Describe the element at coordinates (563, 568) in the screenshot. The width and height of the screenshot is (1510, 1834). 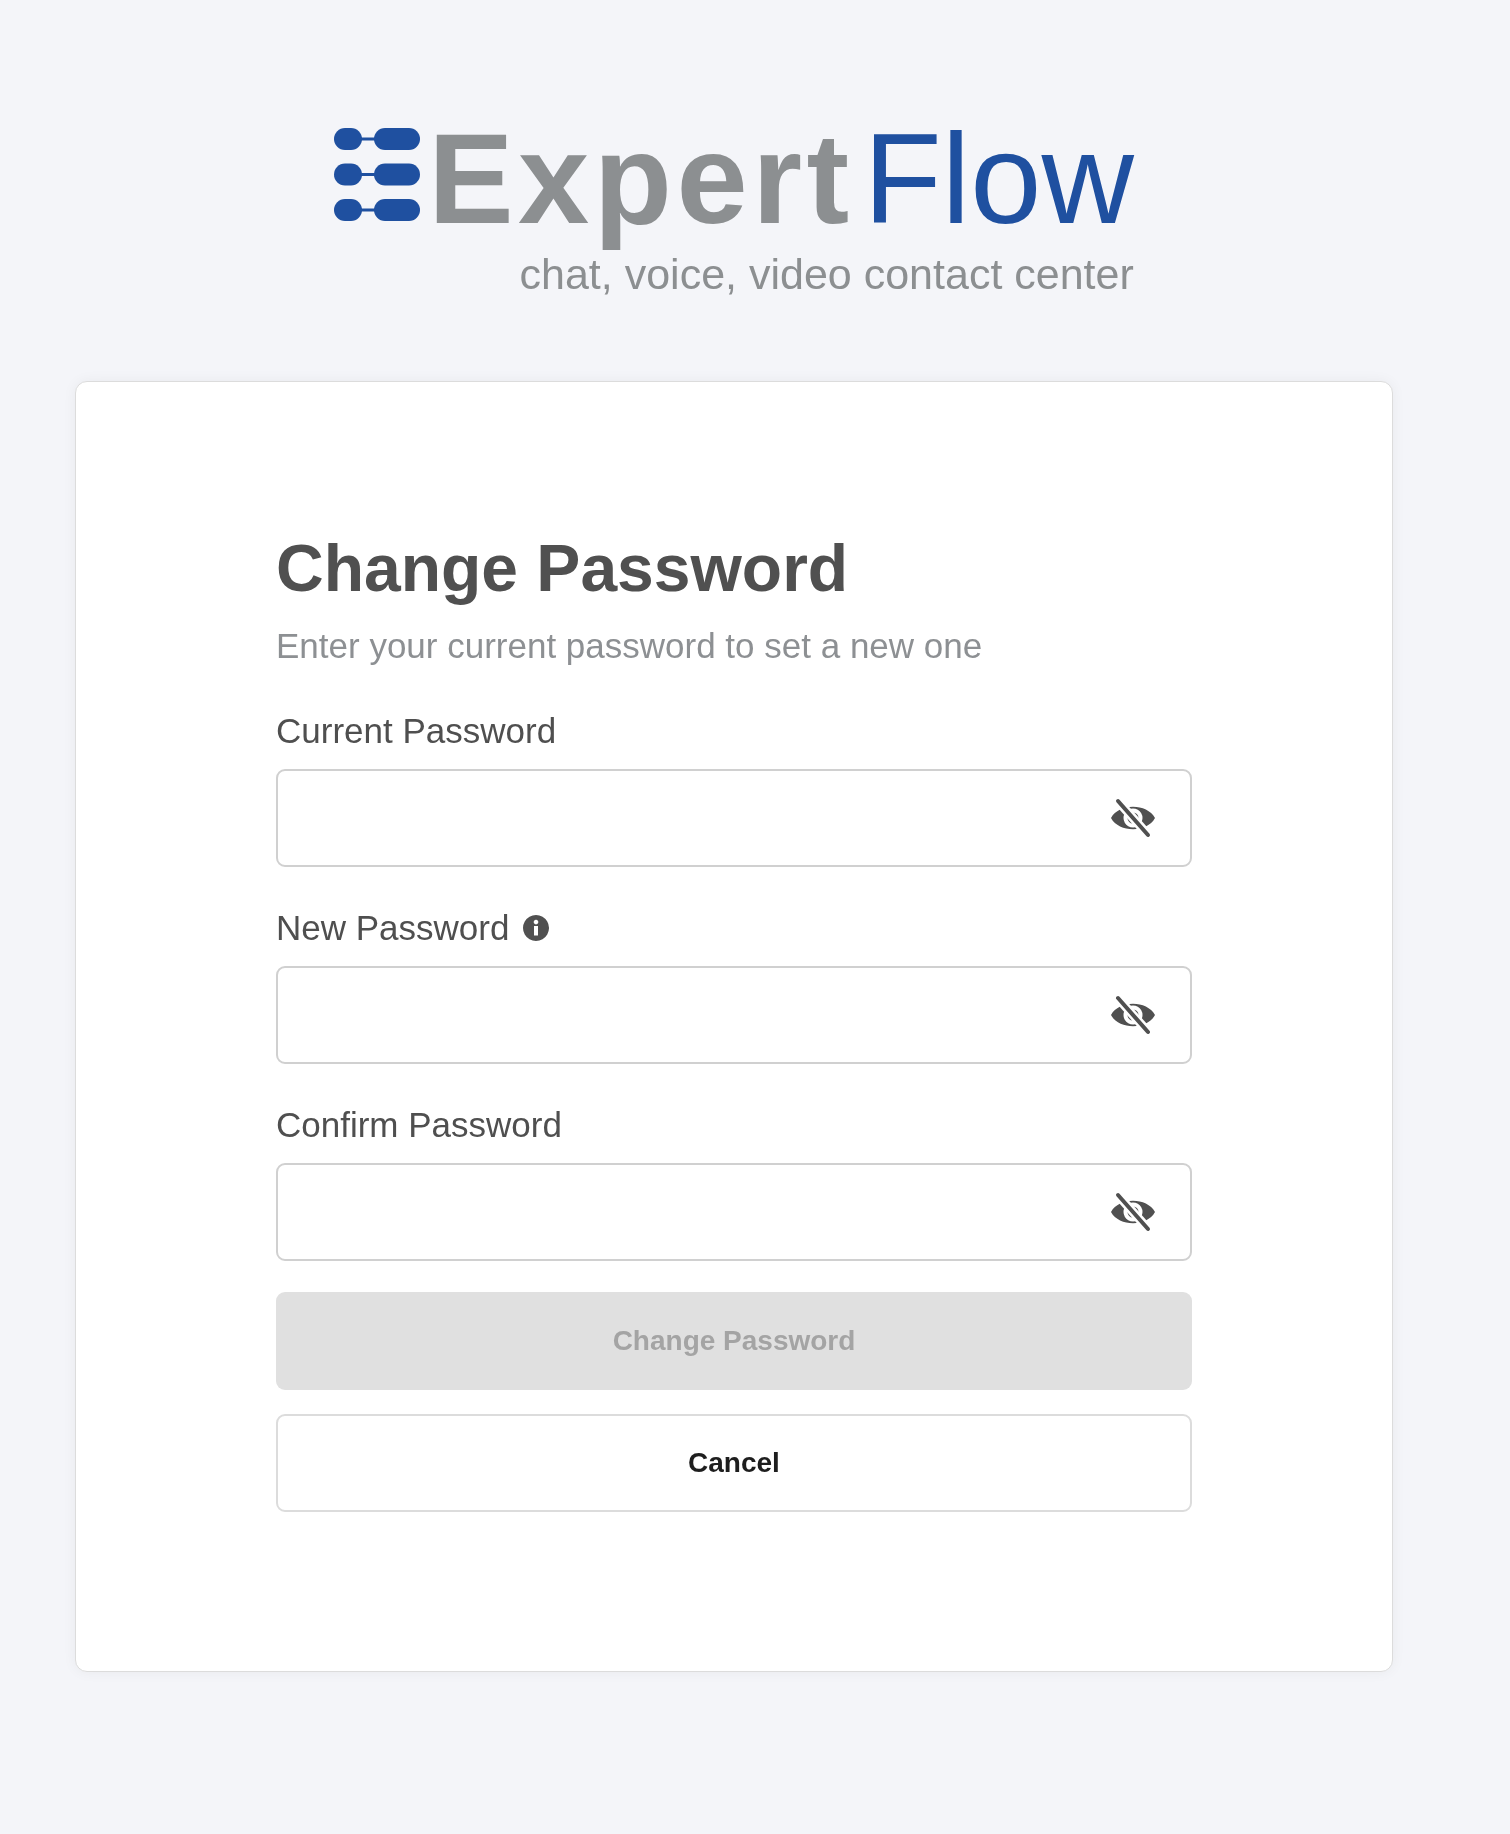
I see `page-title: Change Password` at that location.